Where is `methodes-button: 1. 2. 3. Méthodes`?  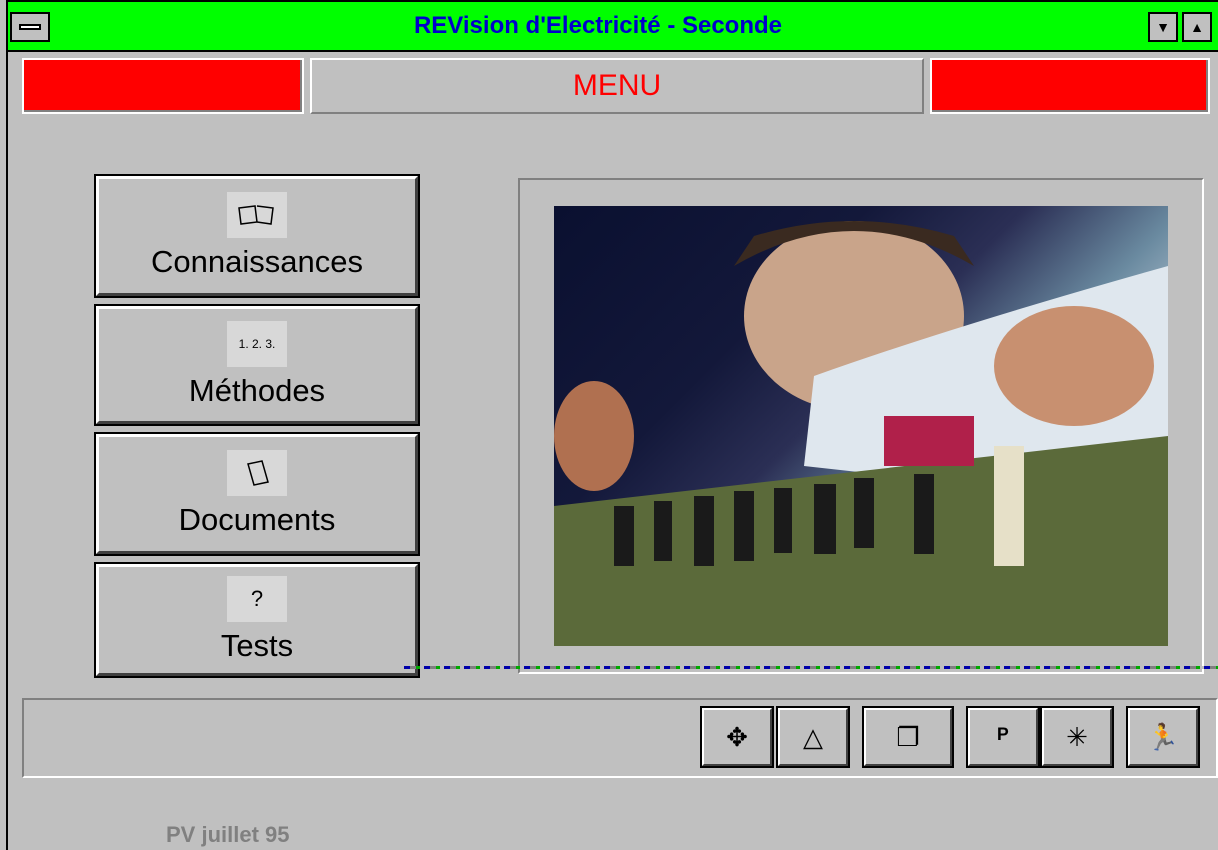
methodes-button: 1. 2. 3. Méthodes is located at coordinates (257, 365).